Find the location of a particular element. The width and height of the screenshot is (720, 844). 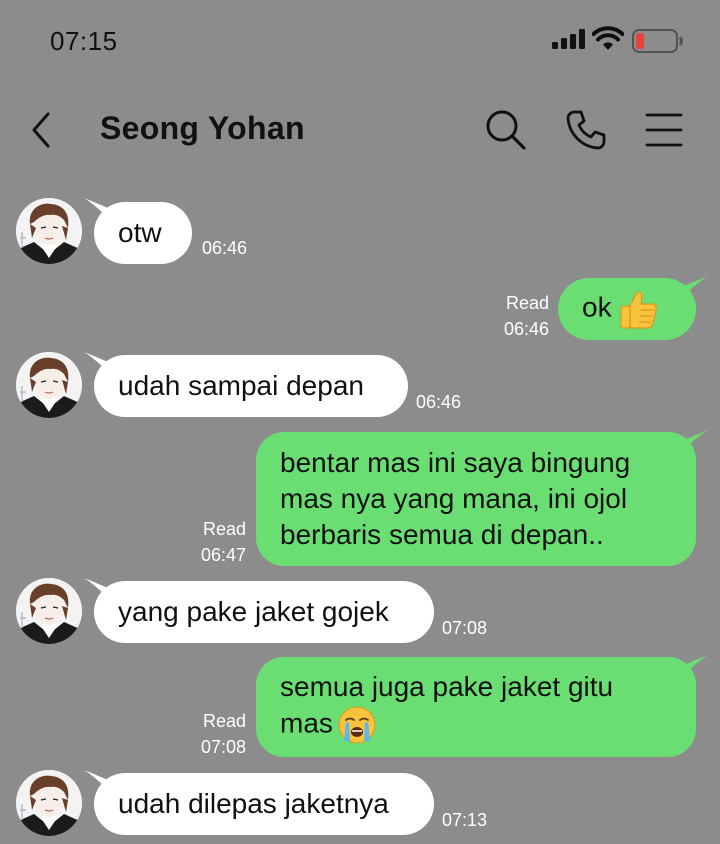

status-time: 07:15 is located at coordinates (84, 41).